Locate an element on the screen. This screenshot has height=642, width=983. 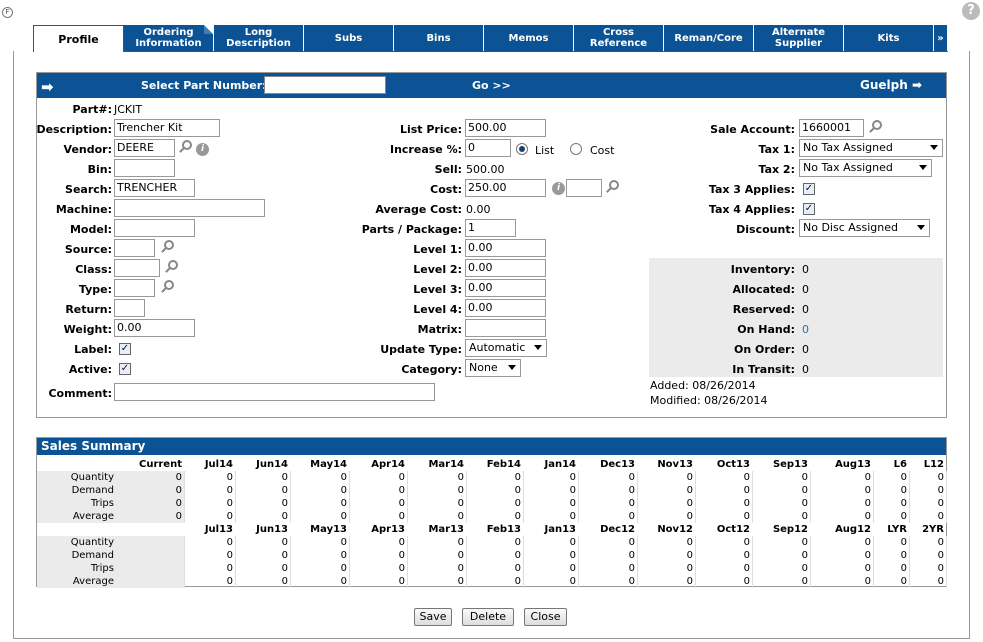
inventory-value-in-transit: 0 is located at coordinates (805, 369).